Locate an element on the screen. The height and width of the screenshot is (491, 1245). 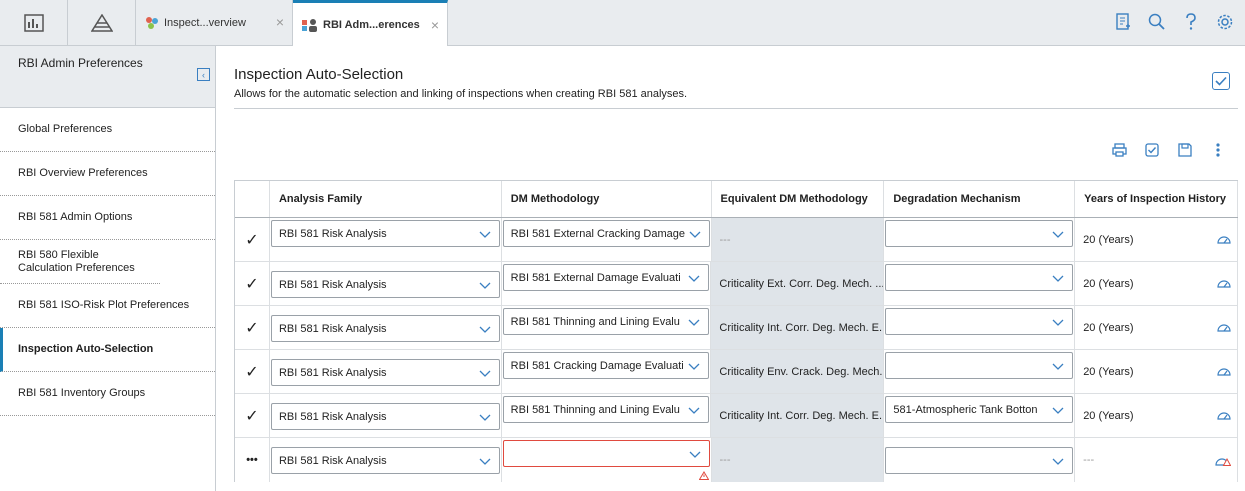
global-tools is located at coordinates (1174, 22).